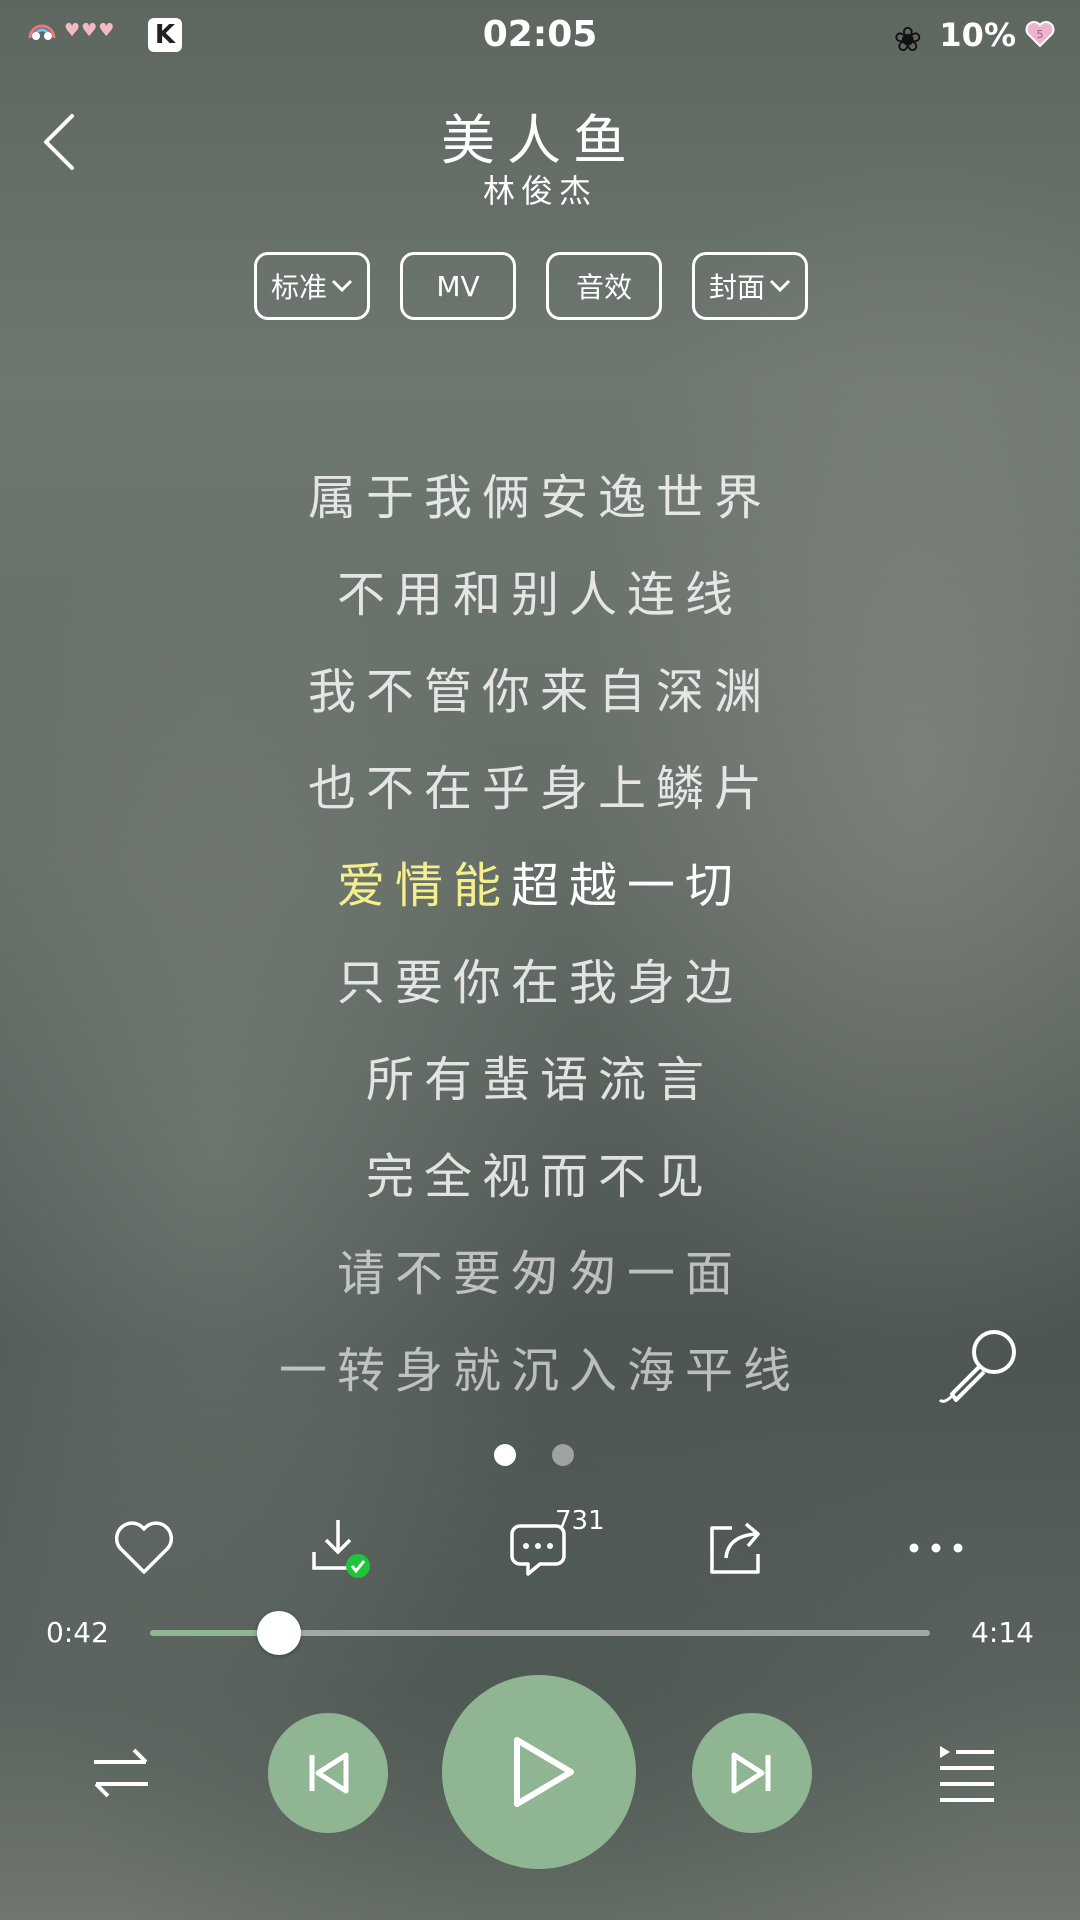  I want to click on more-icon, so click(936, 1548).